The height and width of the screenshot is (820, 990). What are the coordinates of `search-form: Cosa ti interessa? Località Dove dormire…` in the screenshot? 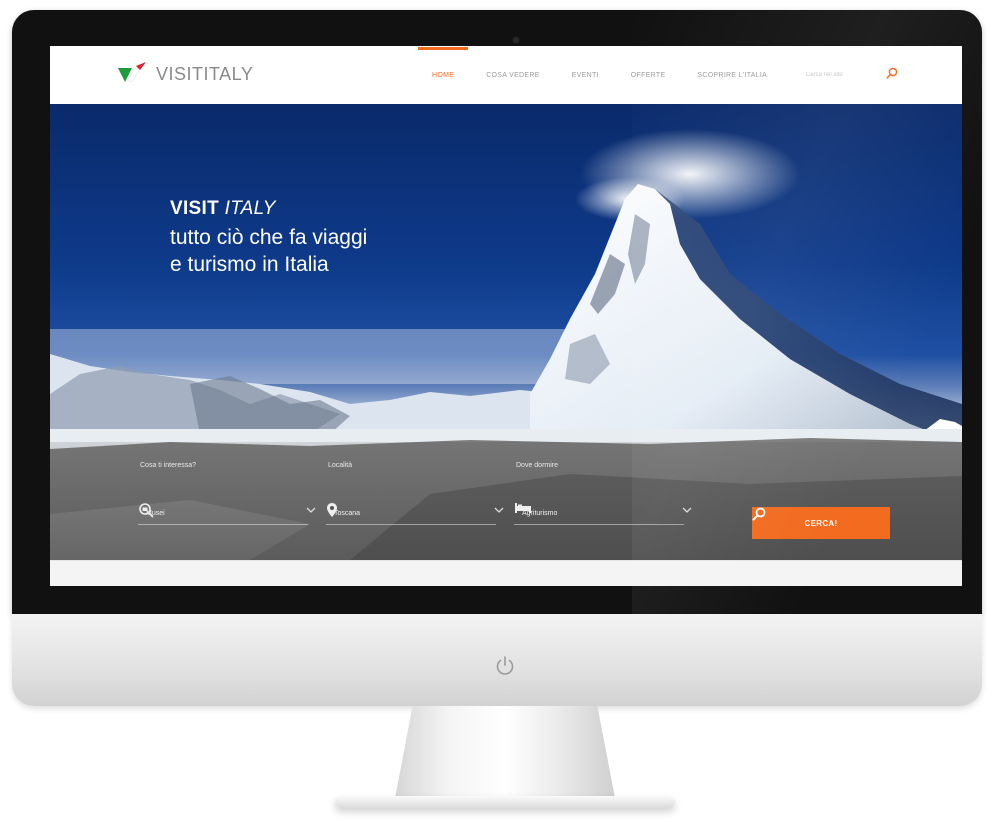 It's located at (506, 501).